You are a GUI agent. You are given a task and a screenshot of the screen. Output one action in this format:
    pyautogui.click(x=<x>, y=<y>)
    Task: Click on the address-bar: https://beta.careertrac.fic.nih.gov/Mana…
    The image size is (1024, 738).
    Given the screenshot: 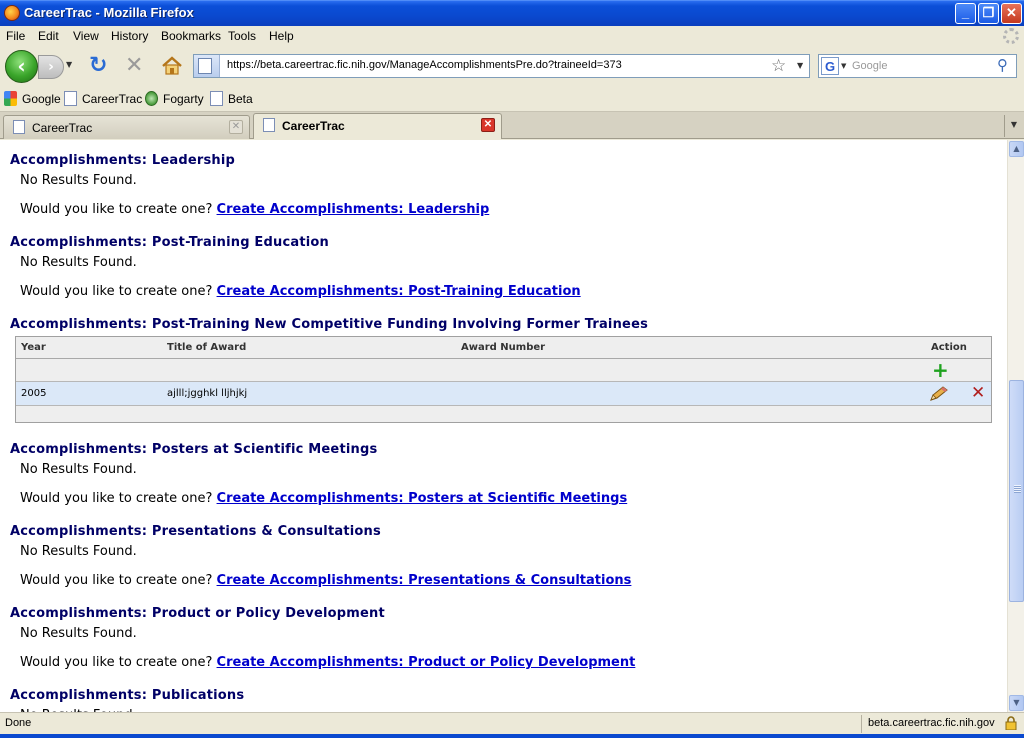 What is the action you would take?
    pyautogui.click(x=501, y=66)
    